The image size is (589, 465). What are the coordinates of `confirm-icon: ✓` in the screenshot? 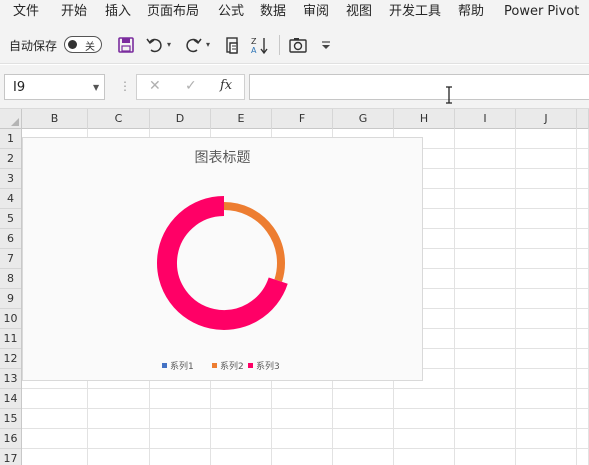 It's located at (191, 86).